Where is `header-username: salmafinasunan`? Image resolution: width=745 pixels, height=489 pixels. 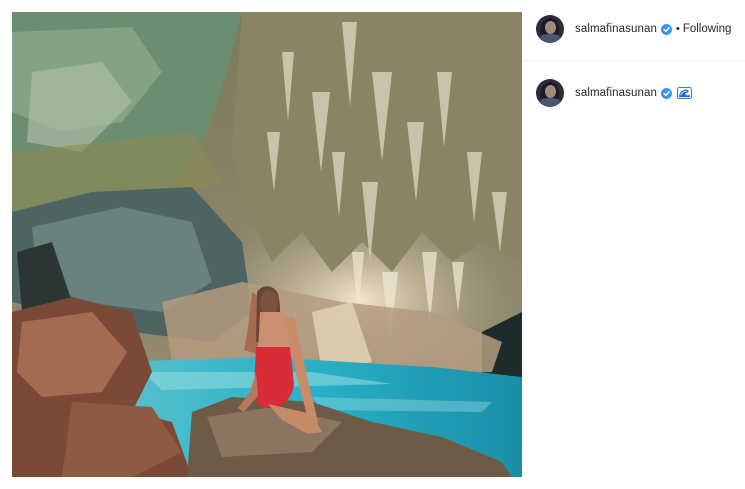 header-username: salmafinasunan is located at coordinates (616, 29).